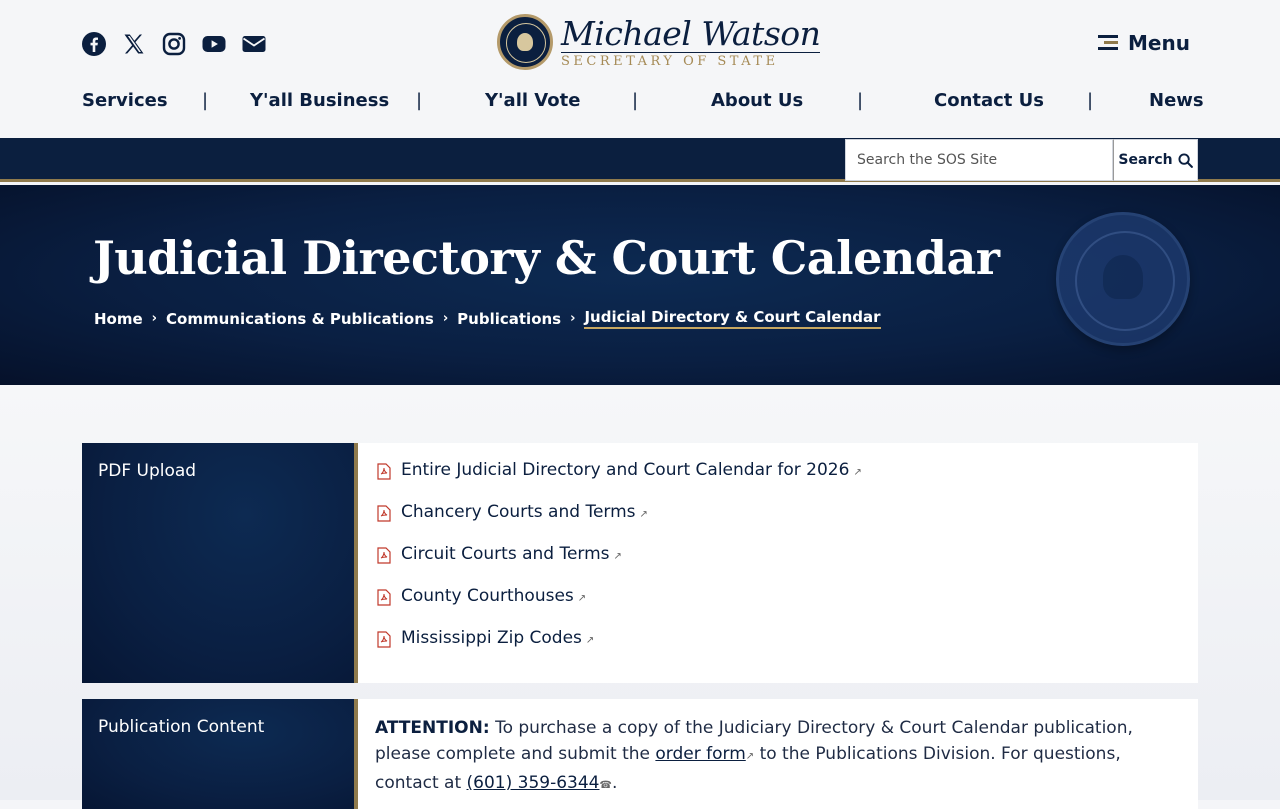 Image resolution: width=1280 pixels, height=809 pixels. Describe the element at coordinates (125, 100) in the screenshot. I see `nav-item-services: Services` at that location.